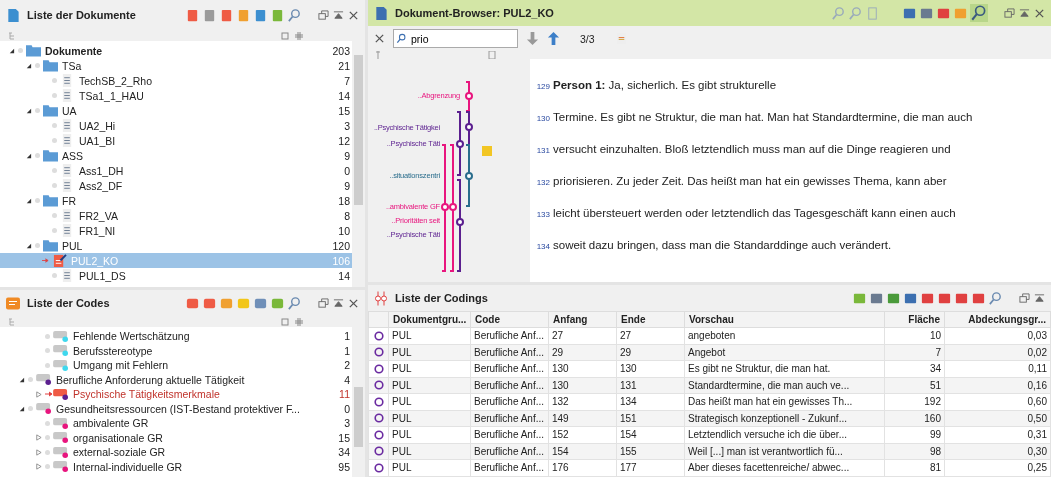 The height and width of the screenshot is (477, 1051). What do you see at coordinates (176, 80) in the screenshot?
I see `document-tree-item: TechSB_2_Rho 7` at bounding box center [176, 80].